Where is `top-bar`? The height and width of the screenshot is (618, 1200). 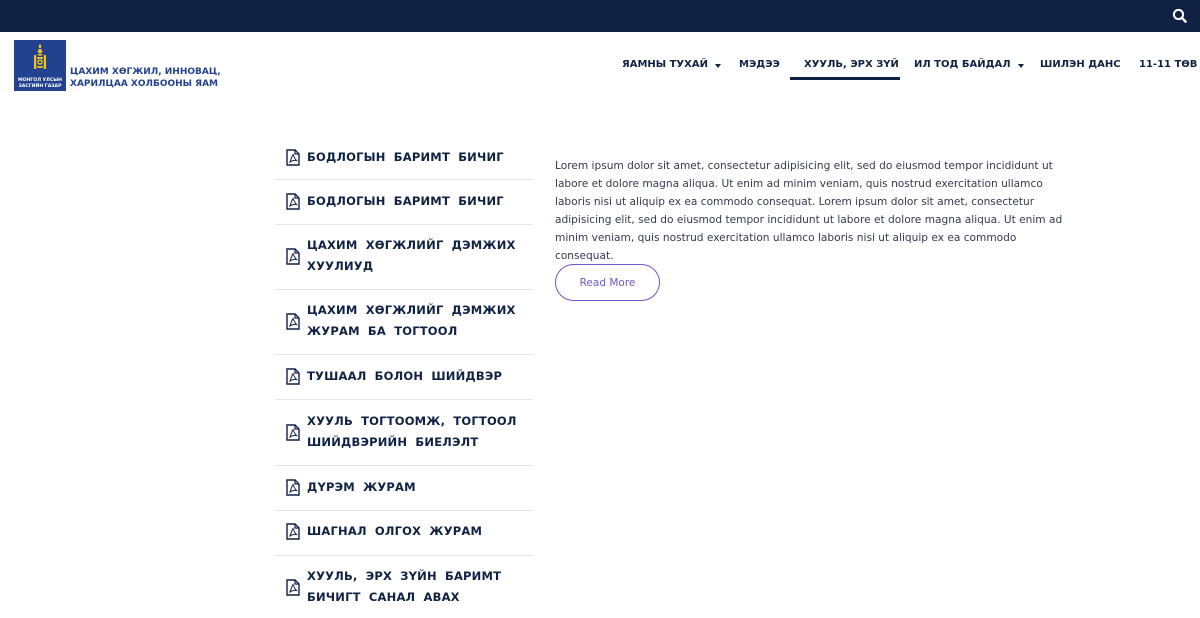 top-bar is located at coordinates (600, 16).